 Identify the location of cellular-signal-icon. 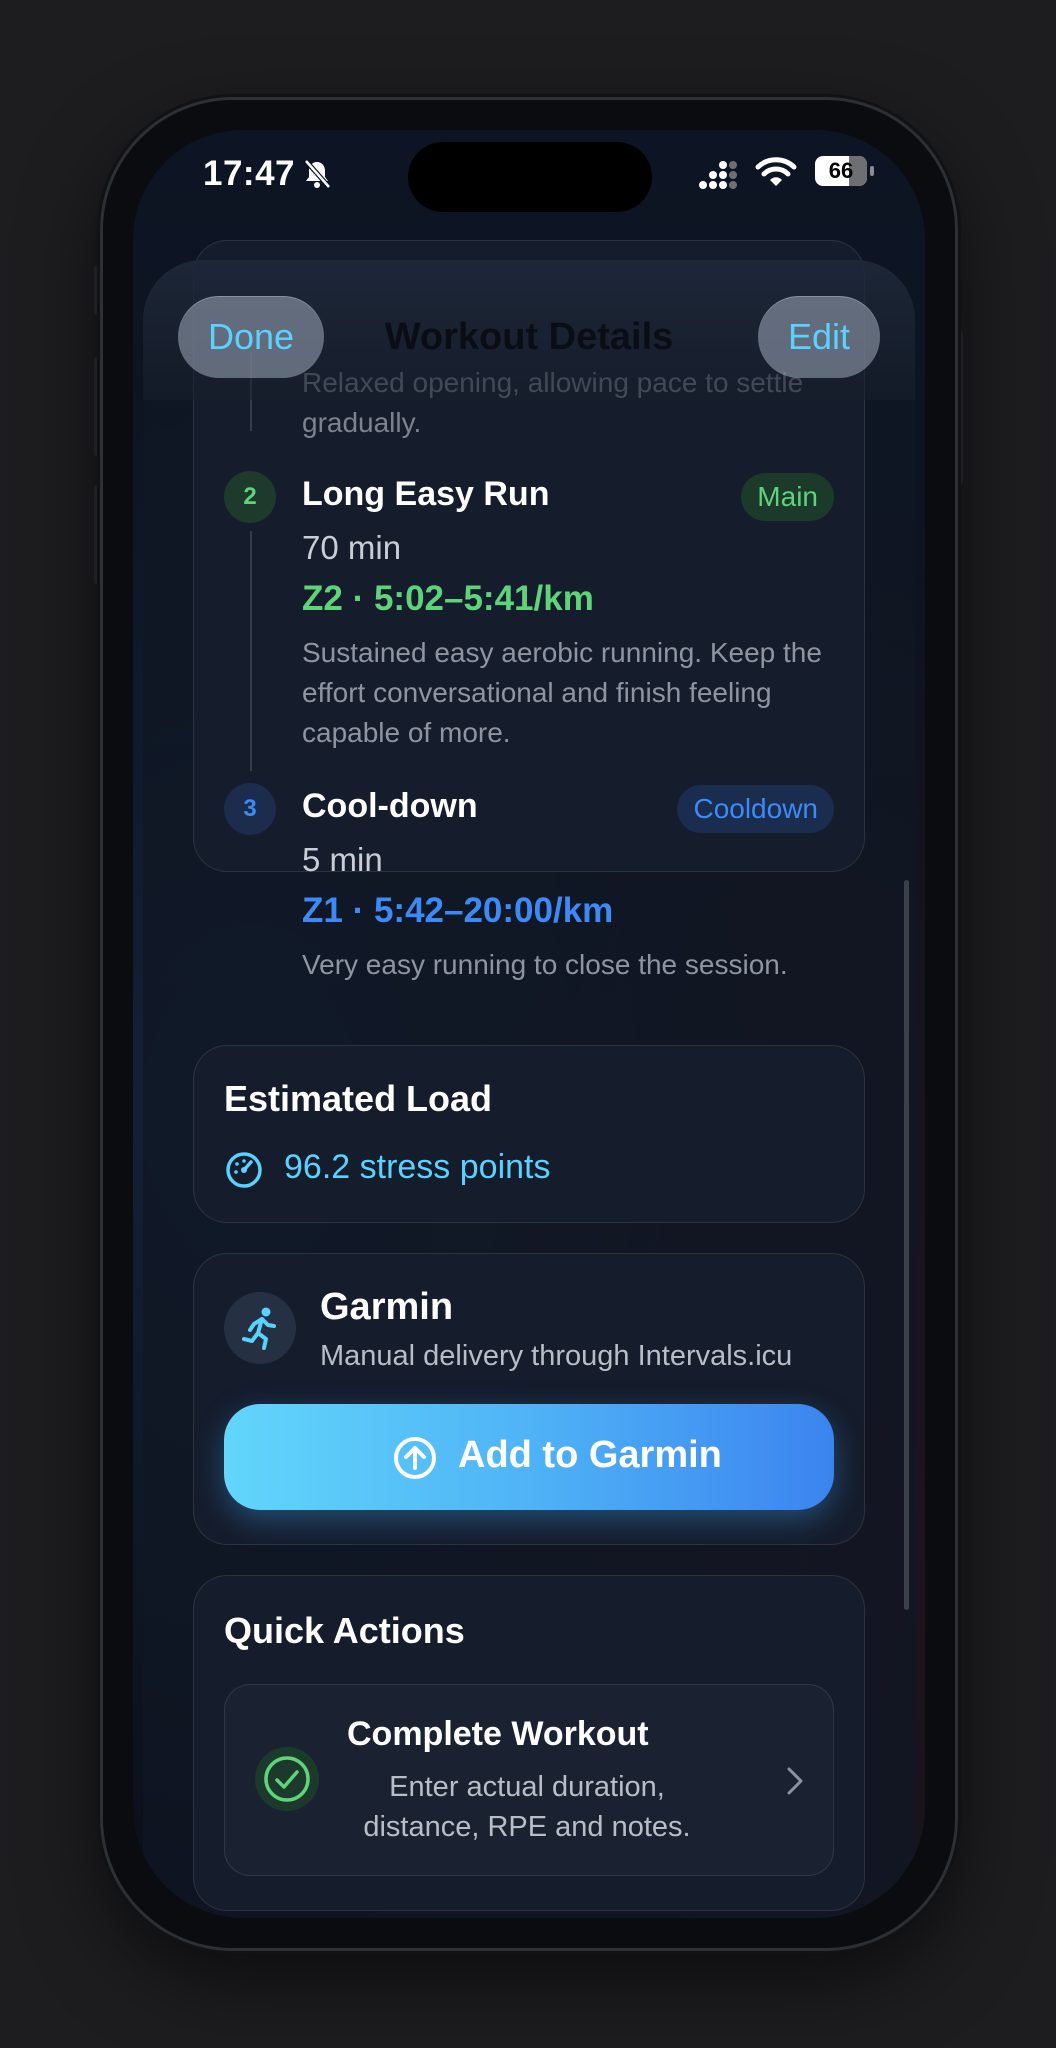
(718, 175).